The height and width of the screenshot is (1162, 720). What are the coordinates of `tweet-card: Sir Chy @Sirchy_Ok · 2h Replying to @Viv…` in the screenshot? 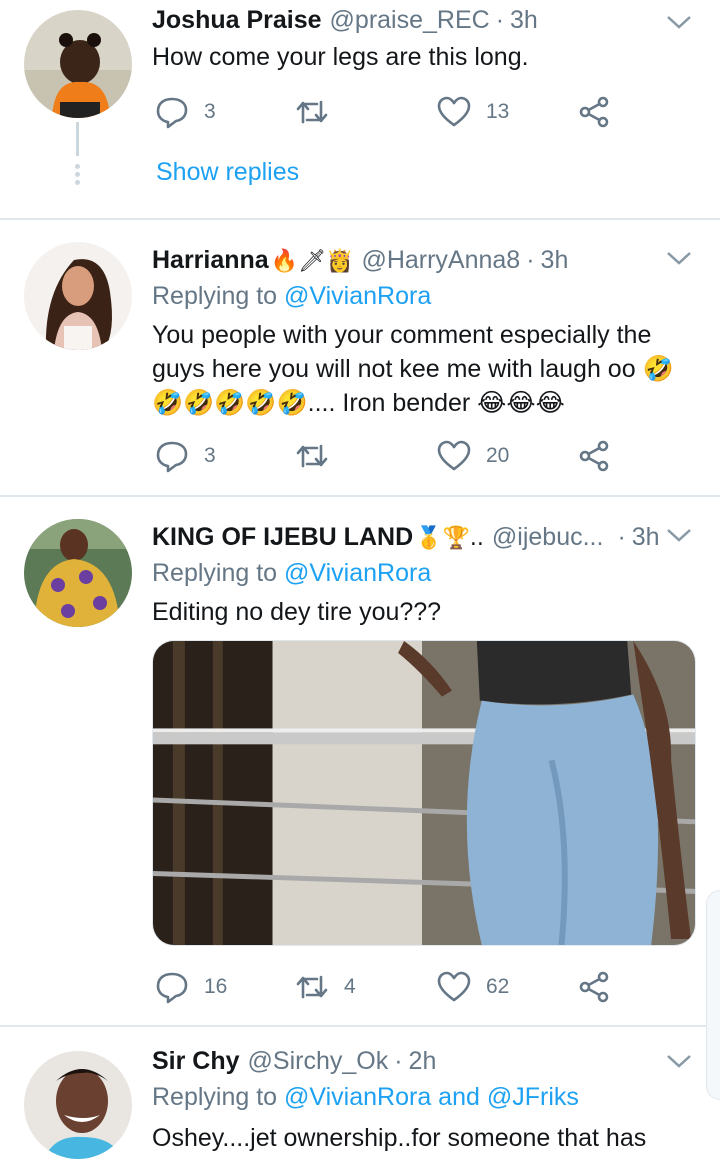 It's located at (360, 1094).